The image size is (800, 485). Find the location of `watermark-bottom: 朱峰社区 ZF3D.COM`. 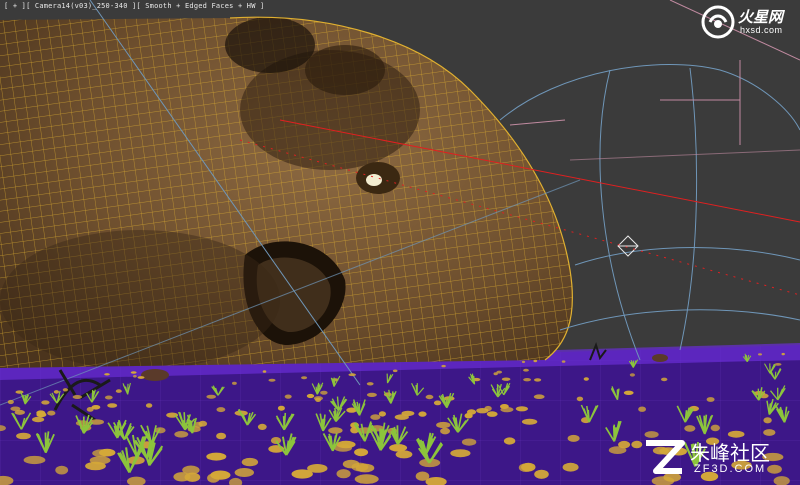

watermark-bottom: 朱峰社区 ZF3D.COM is located at coordinates (717, 458).